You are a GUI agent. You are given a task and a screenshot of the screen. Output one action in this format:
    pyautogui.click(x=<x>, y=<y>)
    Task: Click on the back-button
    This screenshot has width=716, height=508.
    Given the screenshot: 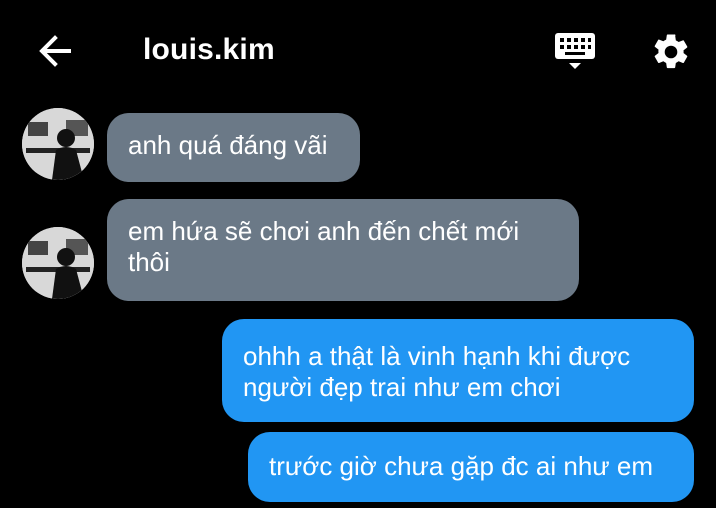 What is the action you would take?
    pyautogui.click(x=55, y=51)
    